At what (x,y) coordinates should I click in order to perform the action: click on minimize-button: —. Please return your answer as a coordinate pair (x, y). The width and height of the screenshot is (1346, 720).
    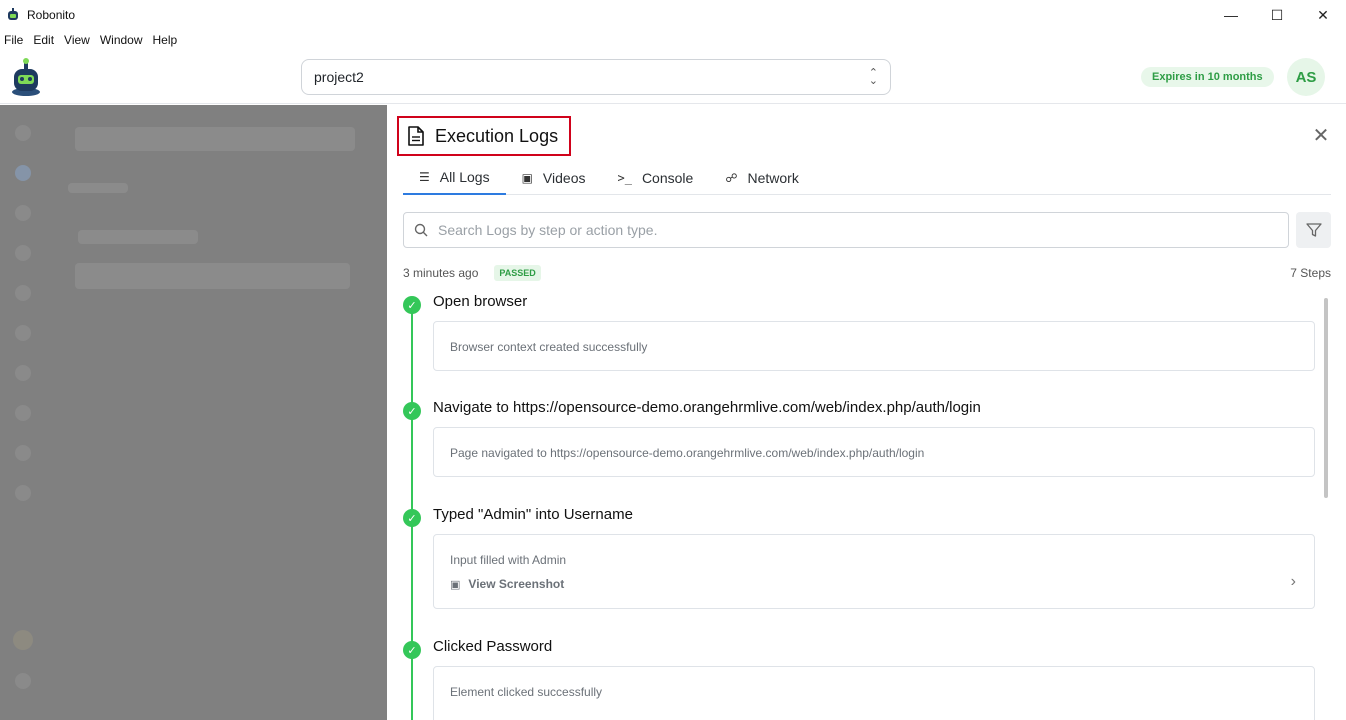
    Looking at the image, I should click on (1231, 15).